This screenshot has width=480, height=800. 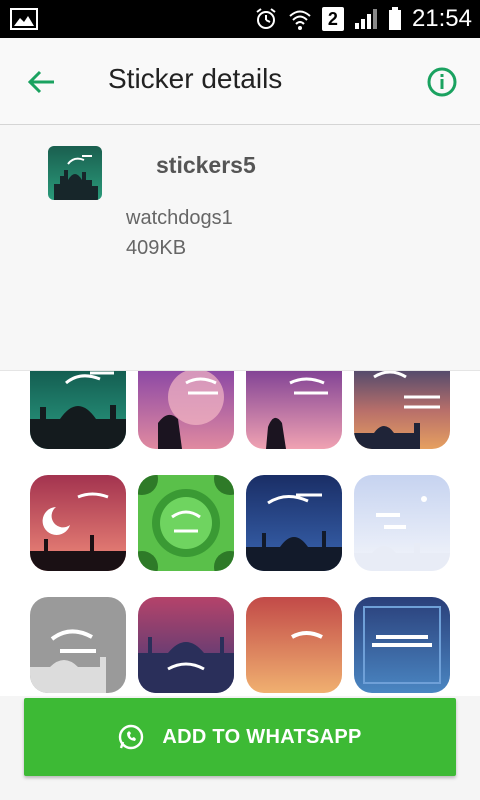 I want to click on add-to-whatsapp-button: ADD TO WHATSAPP, so click(x=240, y=737).